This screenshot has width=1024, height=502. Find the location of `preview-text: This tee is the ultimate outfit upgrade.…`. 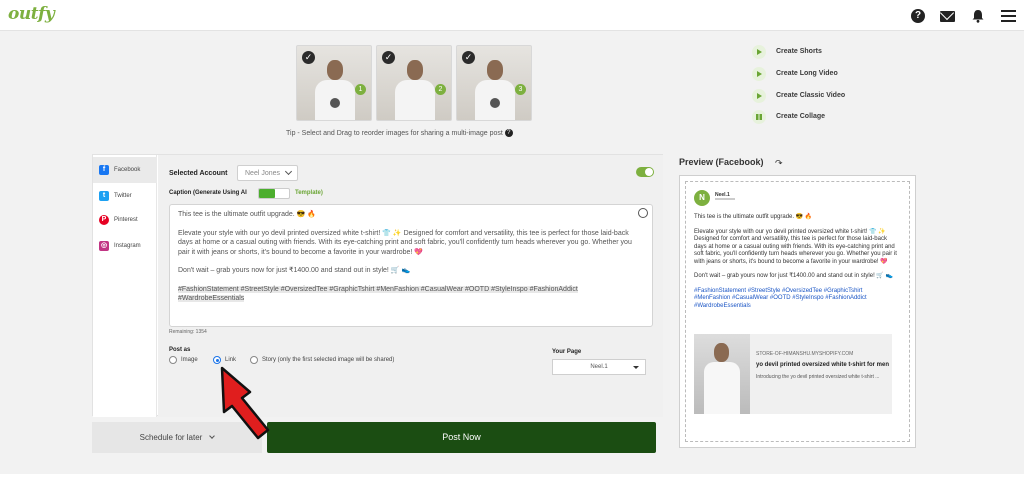

preview-text: This tee is the ultimate outfit upgrade.… is located at coordinates (796, 265).